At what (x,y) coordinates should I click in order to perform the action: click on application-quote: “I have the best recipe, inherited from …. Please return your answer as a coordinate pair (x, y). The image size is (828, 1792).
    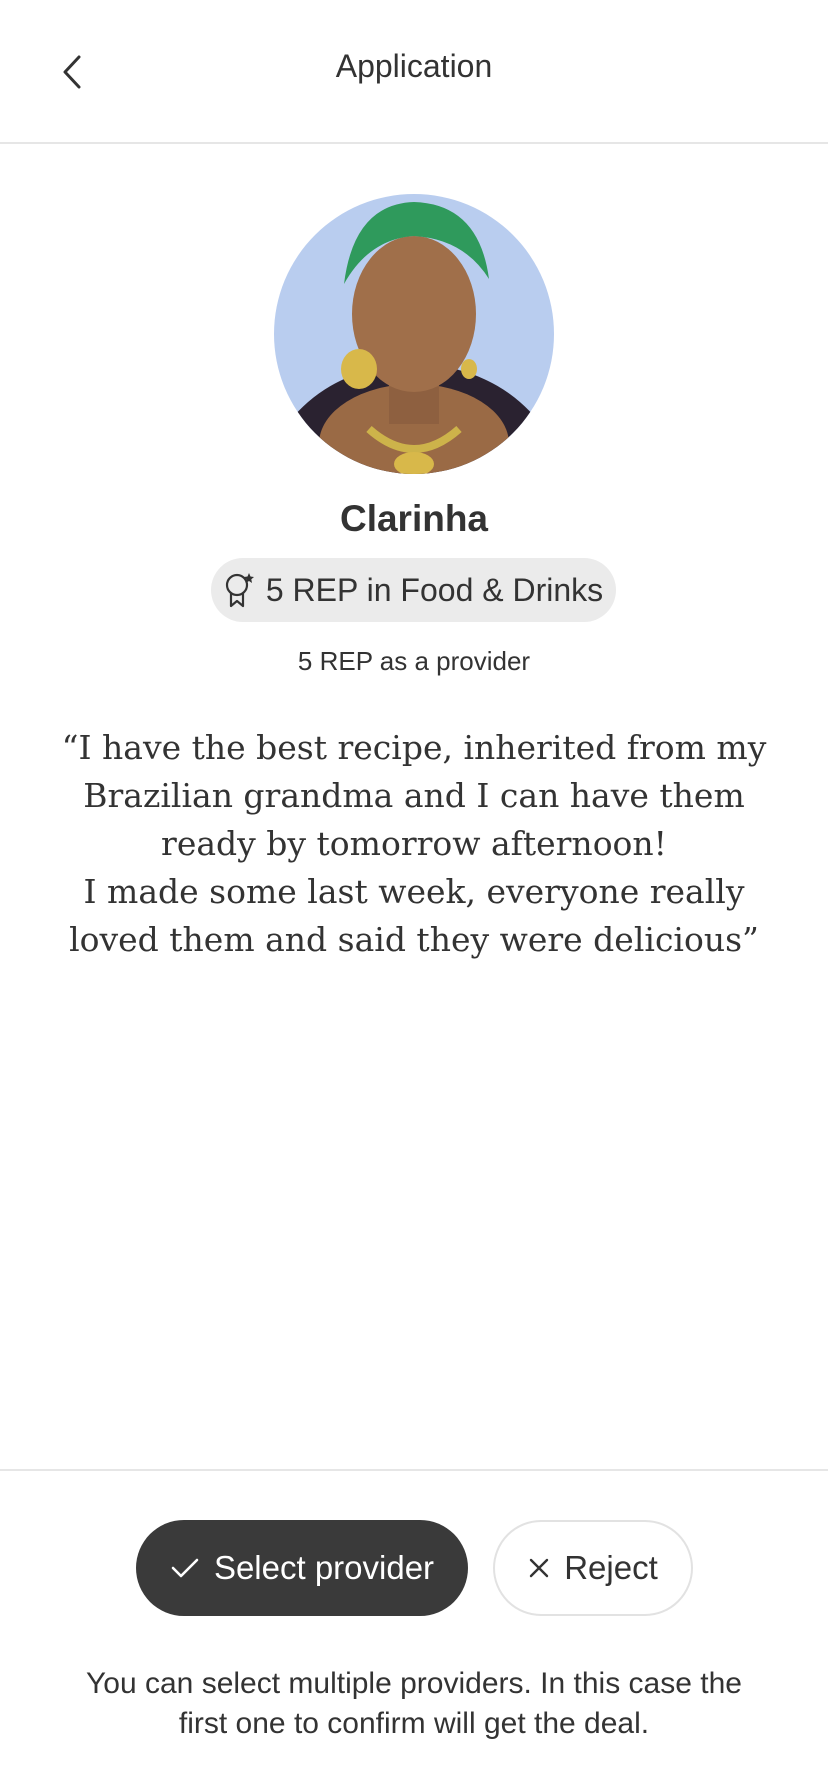
    Looking at the image, I should click on (414, 844).